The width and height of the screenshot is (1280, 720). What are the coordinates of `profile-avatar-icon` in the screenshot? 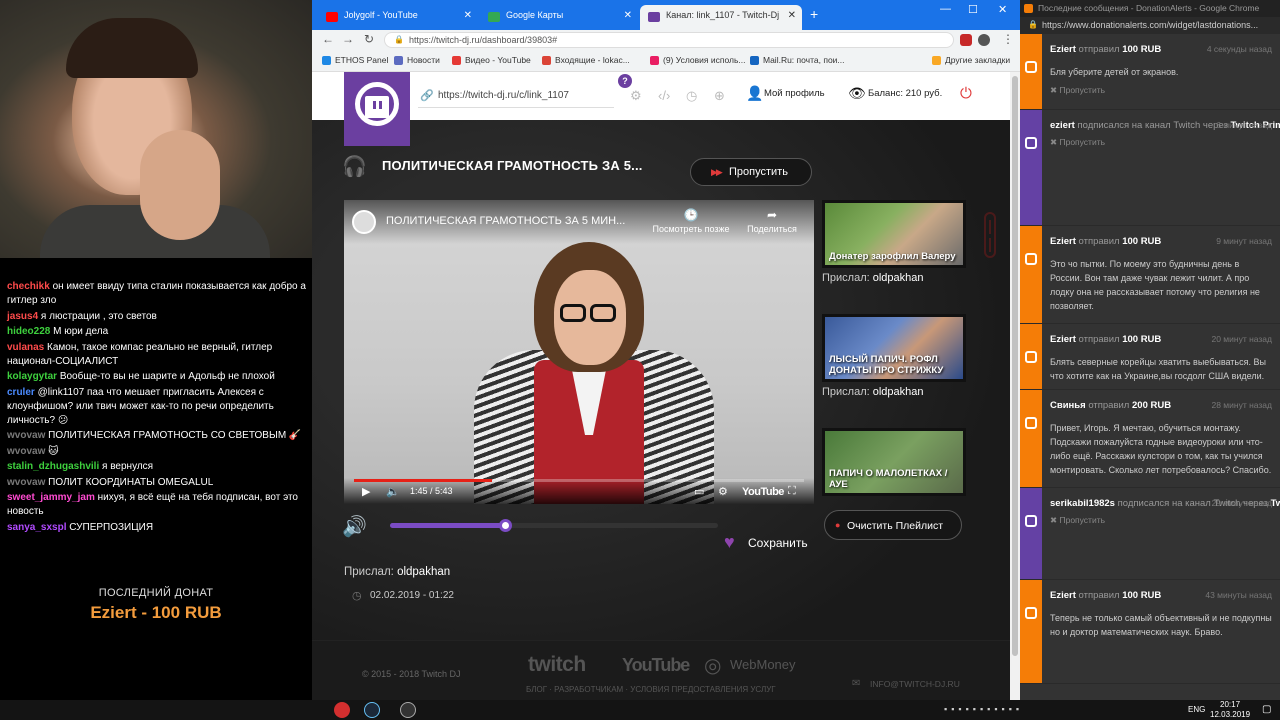 It's located at (984, 40).